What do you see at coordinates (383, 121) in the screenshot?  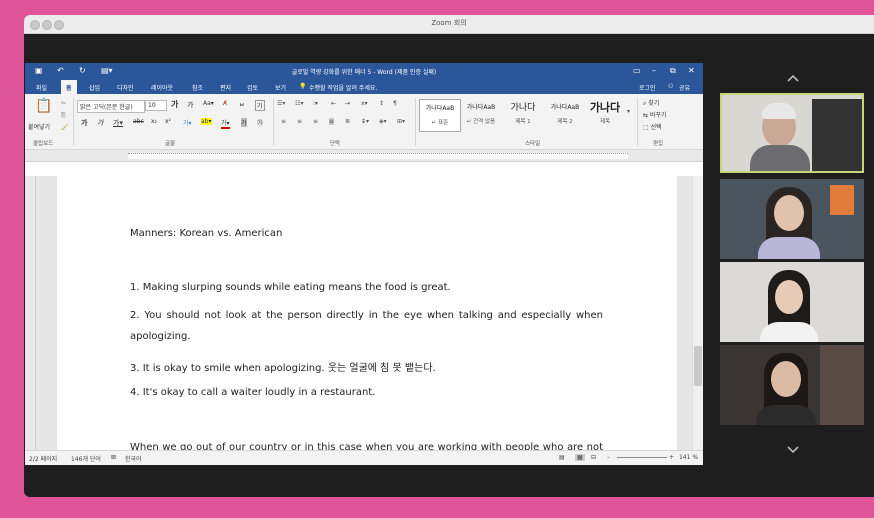 I see `shading-icon: ◈▾` at bounding box center [383, 121].